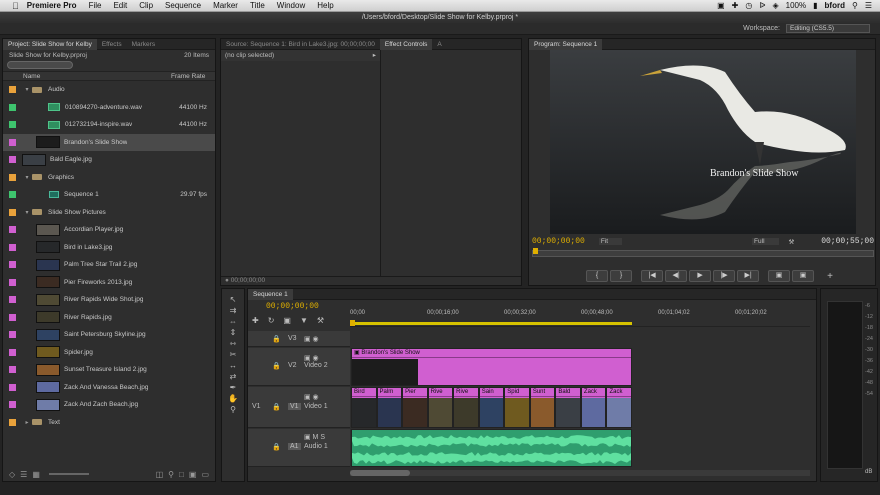 The height and width of the screenshot is (495, 880). Describe the element at coordinates (558, 241) in the screenshot. I see `program-timecode-in: 00;00;00;00` at that location.